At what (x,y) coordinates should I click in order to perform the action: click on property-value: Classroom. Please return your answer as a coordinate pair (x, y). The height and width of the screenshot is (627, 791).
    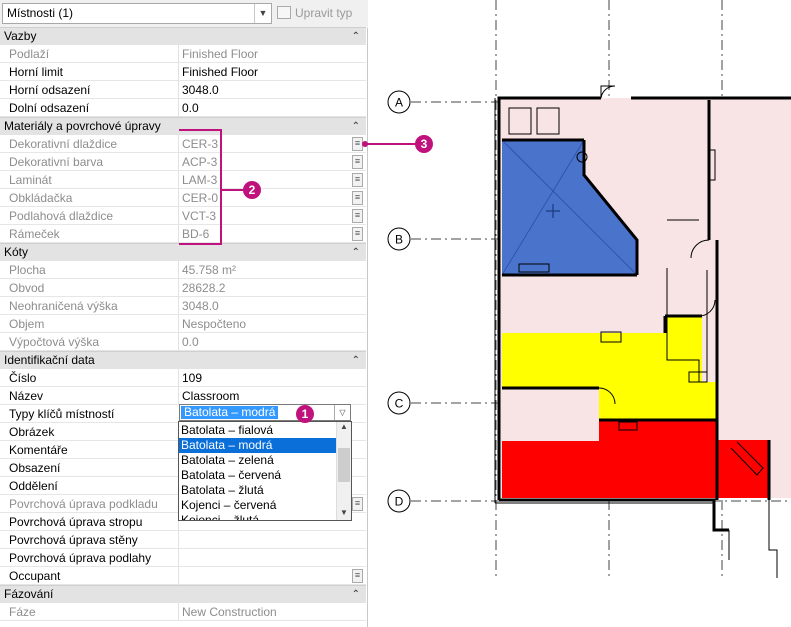
    Looking at the image, I should click on (265, 396).